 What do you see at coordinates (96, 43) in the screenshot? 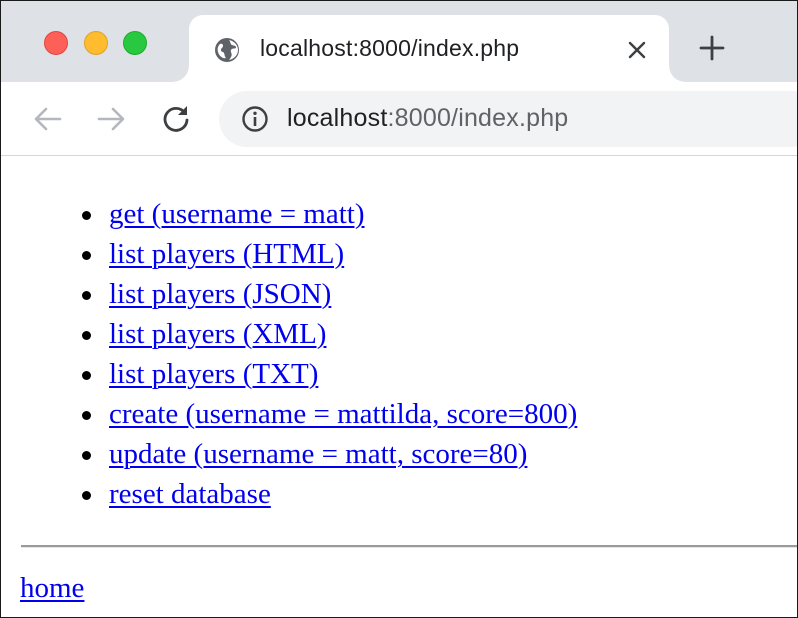
I see `minimize-window-button` at bounding box center [96, 43].